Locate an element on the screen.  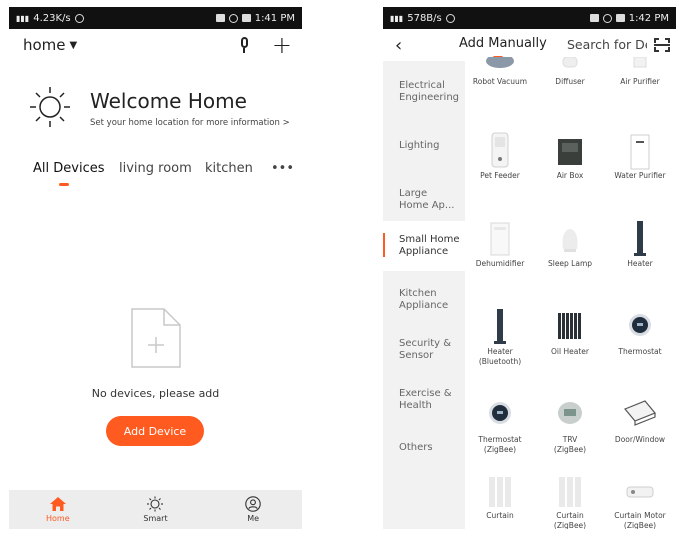
room-tabs: All Devices living room kitchen ••• is located at coordinates (155, 173).